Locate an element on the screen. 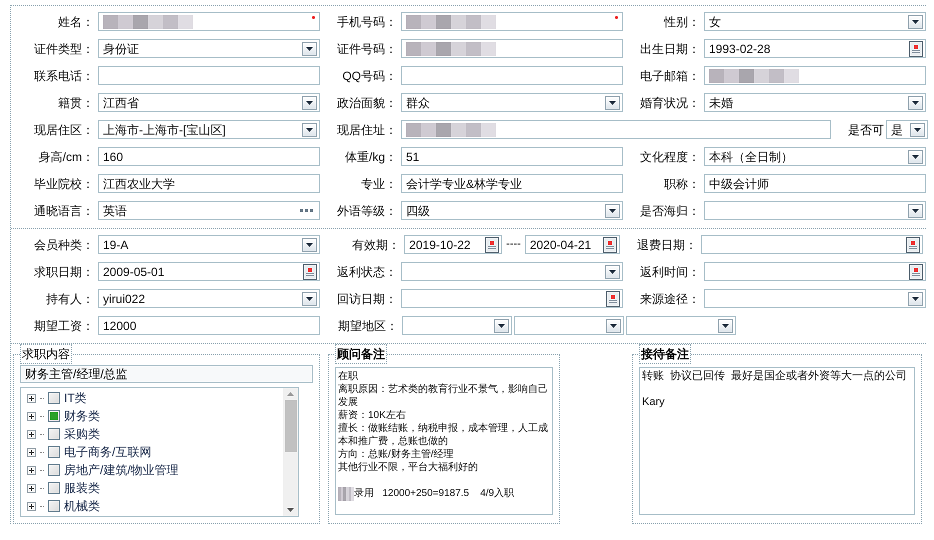  panel-title: 求职内容 is located at coordinates (46, 354).